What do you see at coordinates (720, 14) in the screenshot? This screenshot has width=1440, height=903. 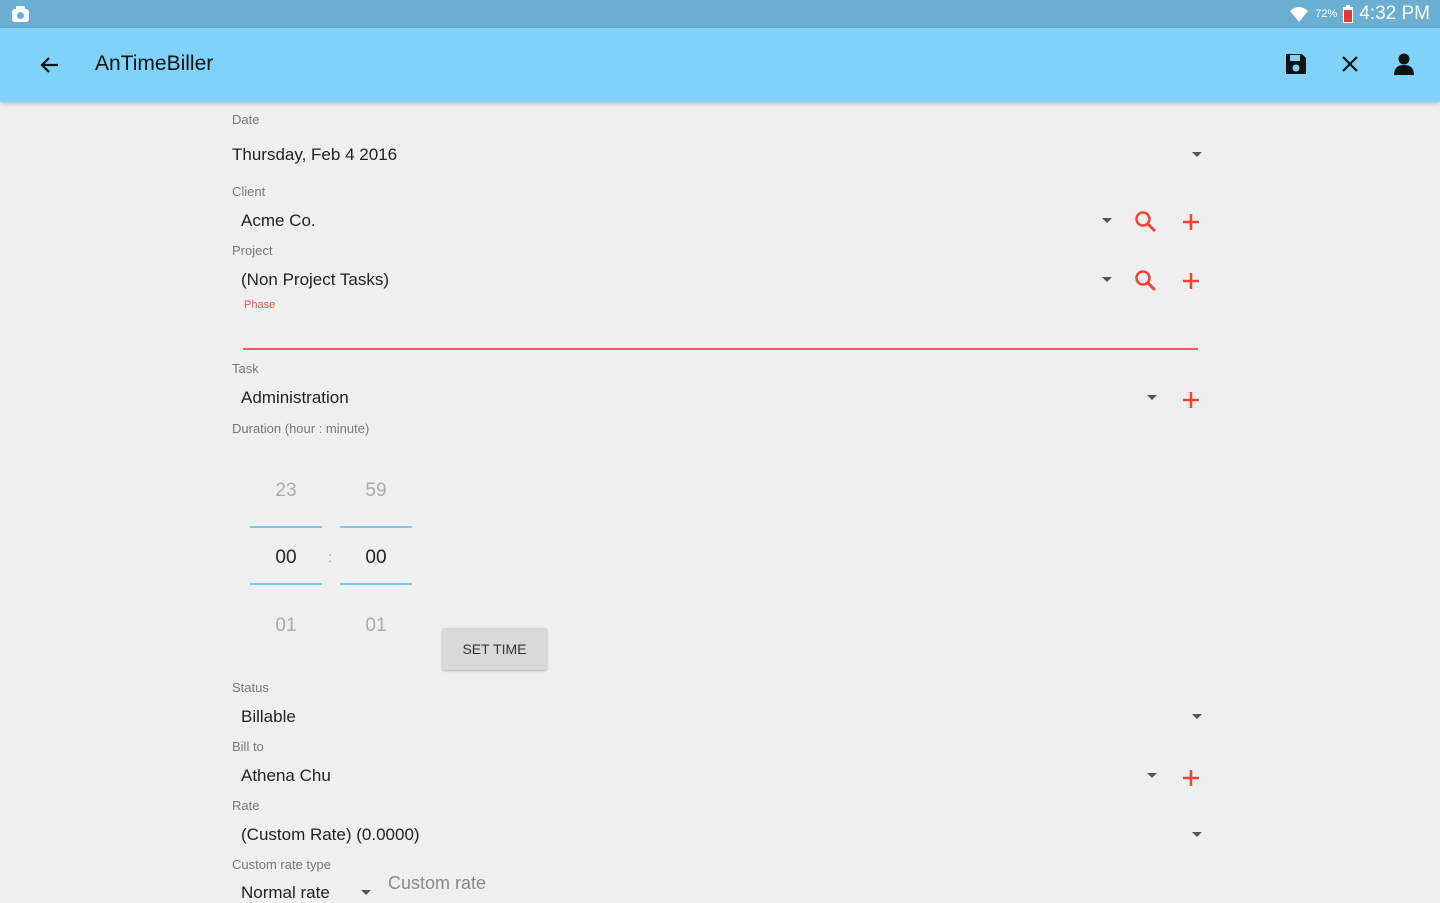 I see `status-bar: 72% 4:32 PM` at bounding box center [720, 14].